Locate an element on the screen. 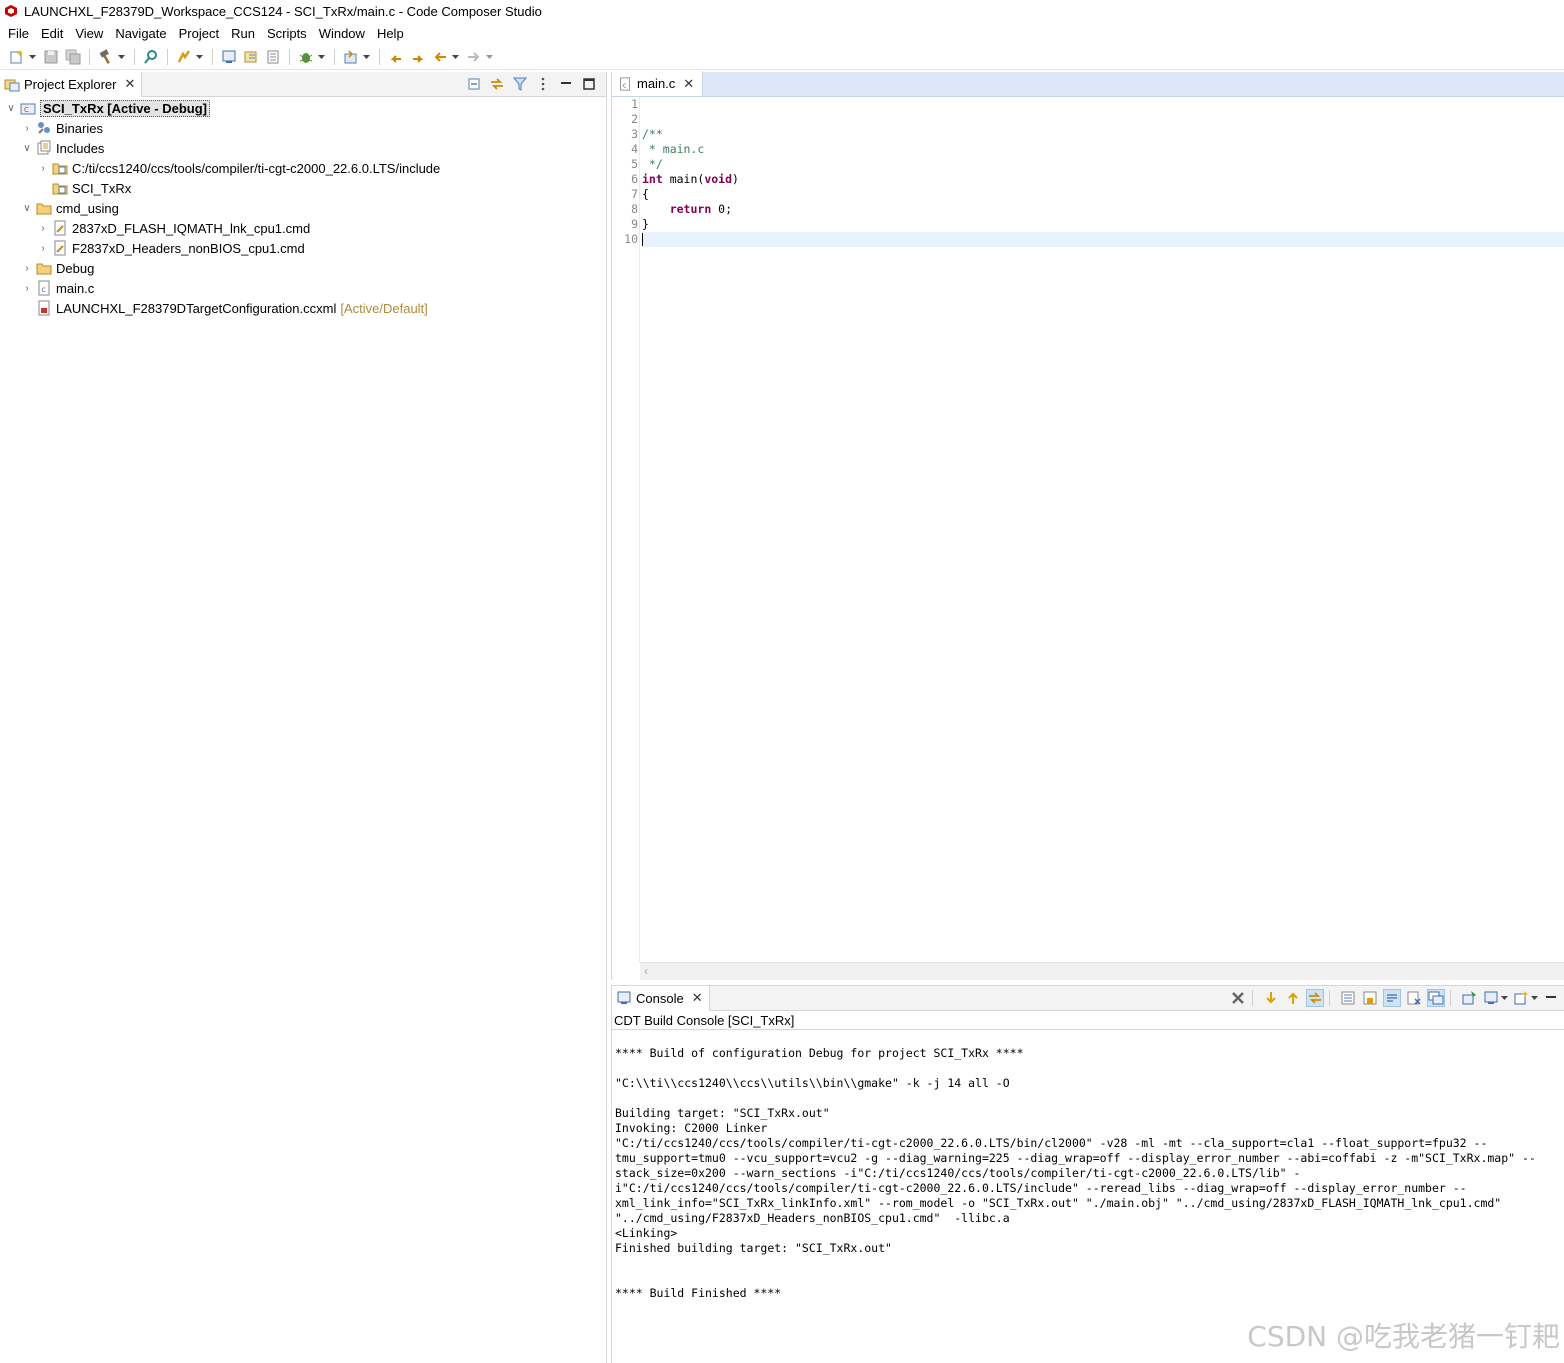 The width and height of the screenshot is (1564, 1363). debug-dropdown-icon is located at coordinates (321, 57).